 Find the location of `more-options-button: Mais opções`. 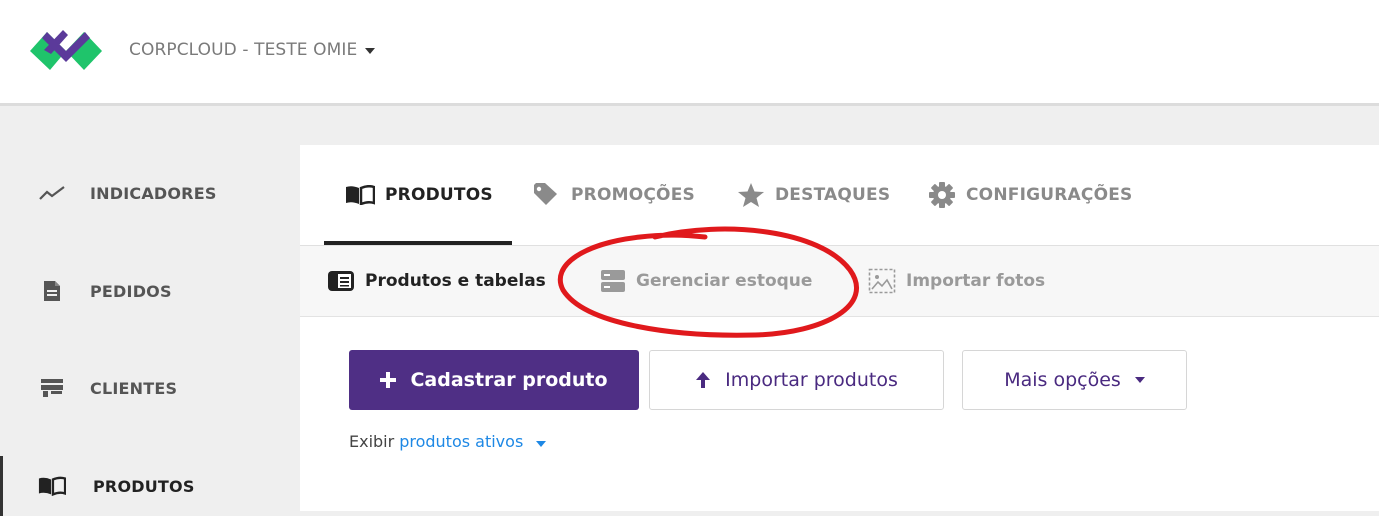

more-options-button: Mais opções is located at coordinates (1074, 380).